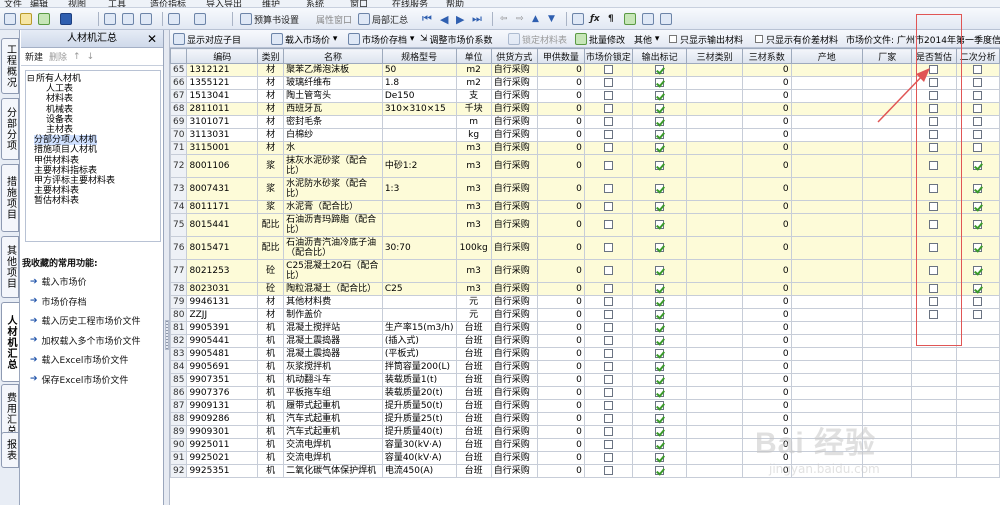  What do you see at coordinates (56, 191) in the screenshot?
I see `tree-item: 主要材料表` at bounding box center [56, 191].